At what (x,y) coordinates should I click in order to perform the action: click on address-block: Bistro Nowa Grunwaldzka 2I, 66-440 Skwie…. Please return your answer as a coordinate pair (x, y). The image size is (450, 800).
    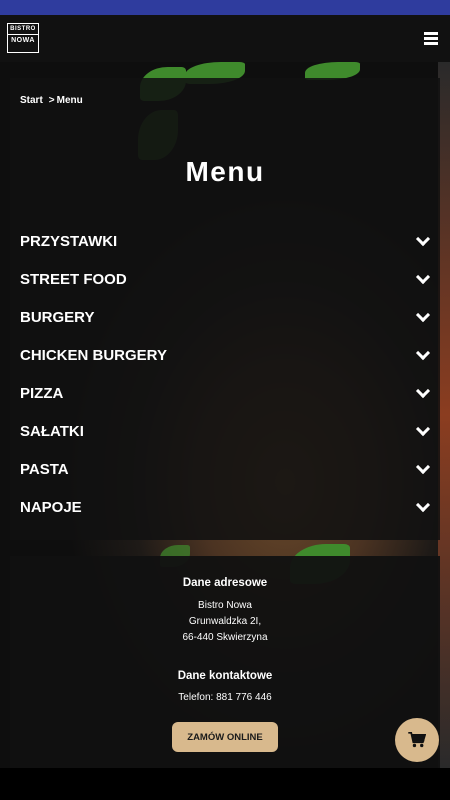
    Looking at the image, I should click on (225, 622).